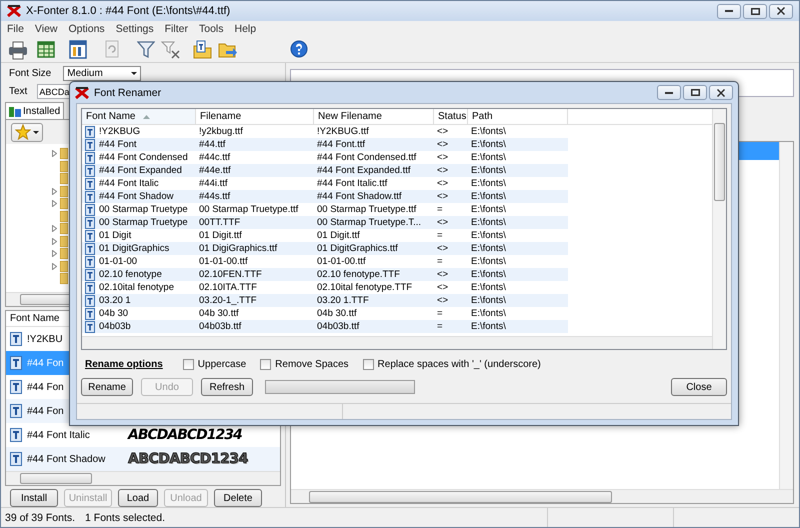  What do you see at coordinates (255, 274) in the screenshot?
I see `table-cell: 02.10FEN.TTF` at bounding box center [255, 274].